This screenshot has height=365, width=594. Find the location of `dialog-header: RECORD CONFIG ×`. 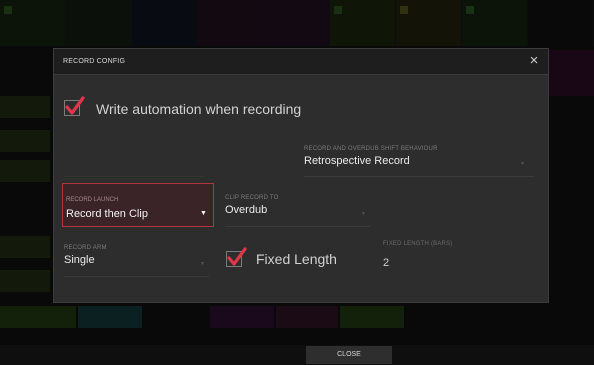

dialog-header: RECORD CONFIG × is located at coordinates (301, 62).